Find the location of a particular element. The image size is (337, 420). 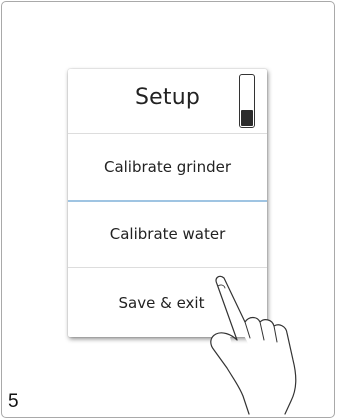

menu-title: Setup is located at coordinates (167, 97).